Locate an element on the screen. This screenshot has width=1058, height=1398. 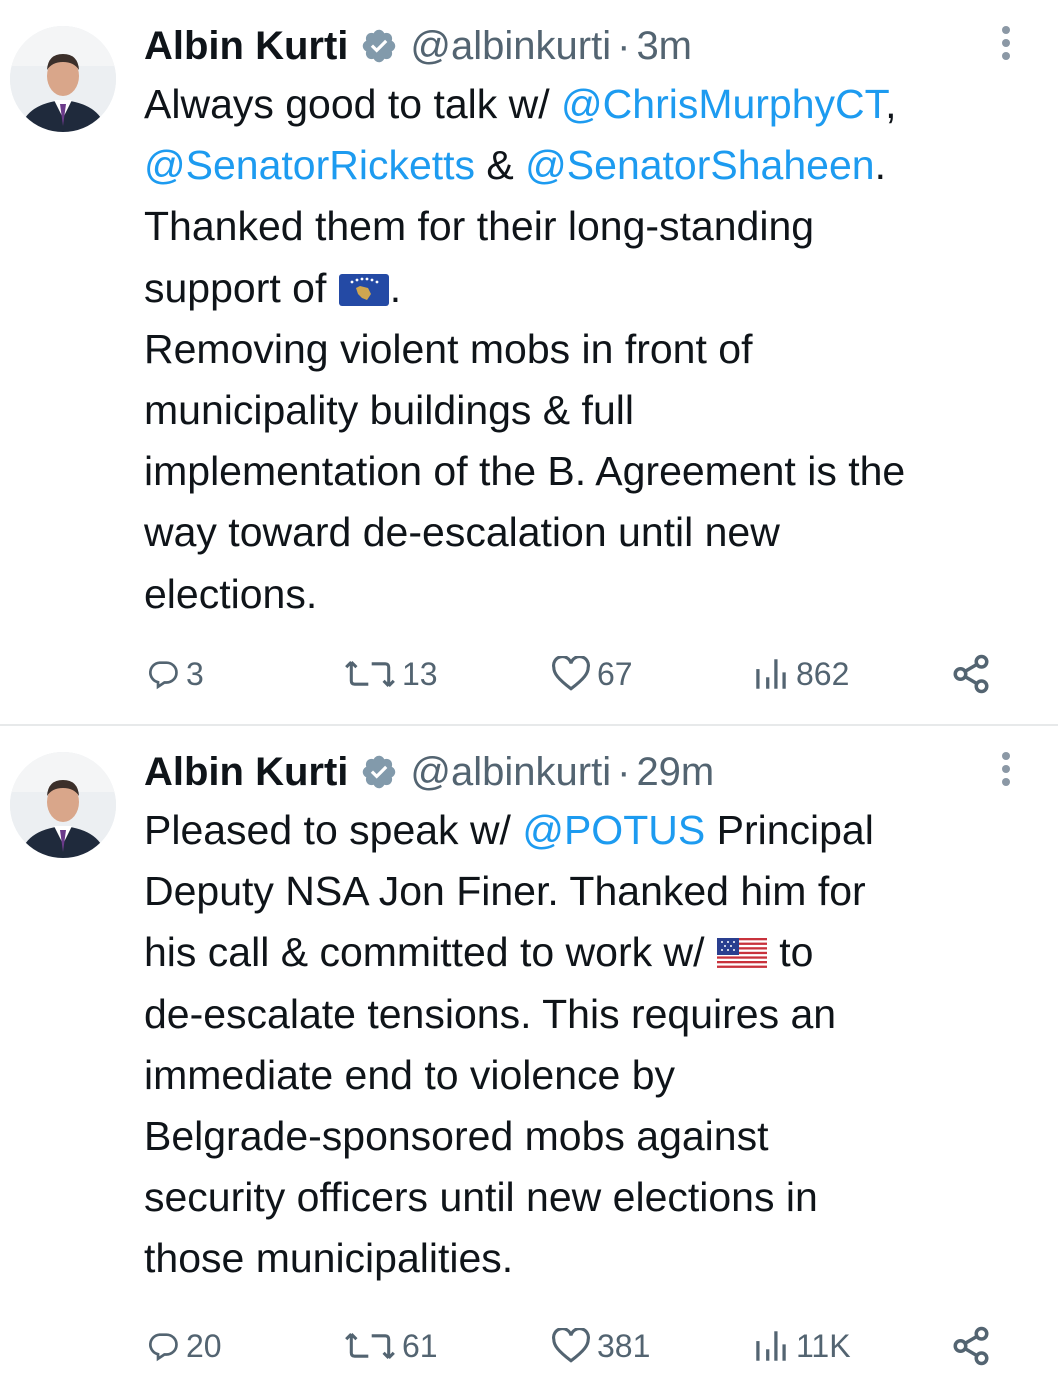
like-button: 381 is located at coordinates (600, 1346).